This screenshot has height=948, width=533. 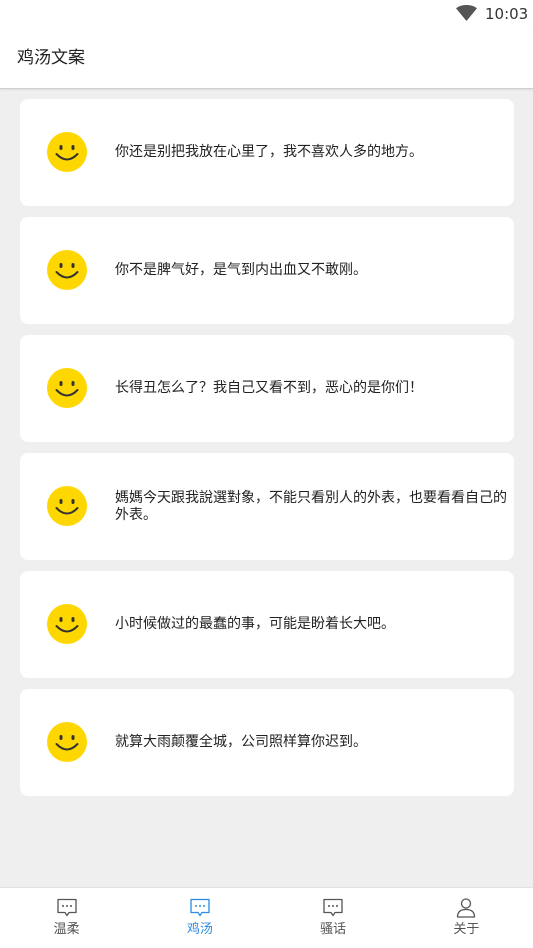 I want to click on tab-saohua: 骚话, so click(x=333, y=918).